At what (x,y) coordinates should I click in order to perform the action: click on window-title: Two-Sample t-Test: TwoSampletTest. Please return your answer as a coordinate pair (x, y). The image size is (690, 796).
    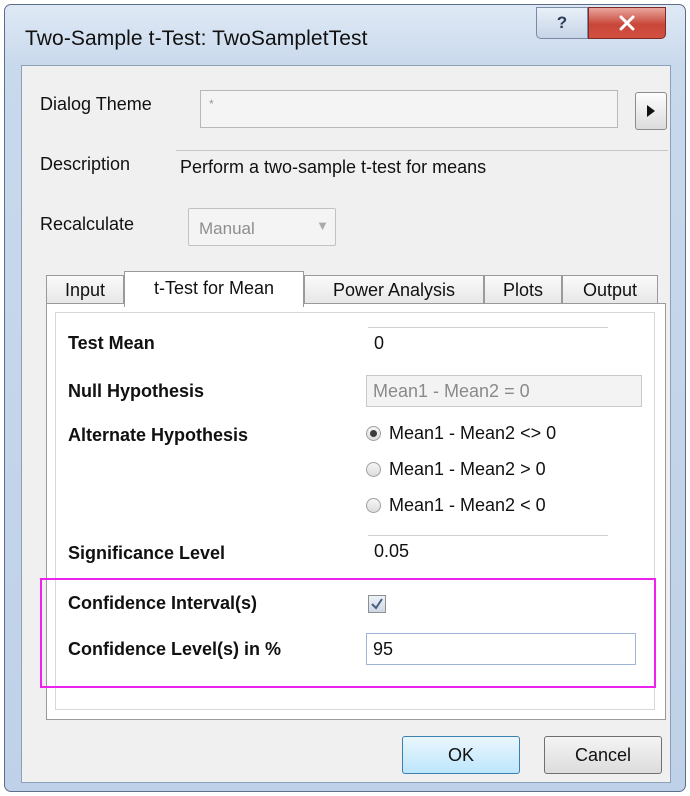
    Looking at the image, I should click on (196, 38).